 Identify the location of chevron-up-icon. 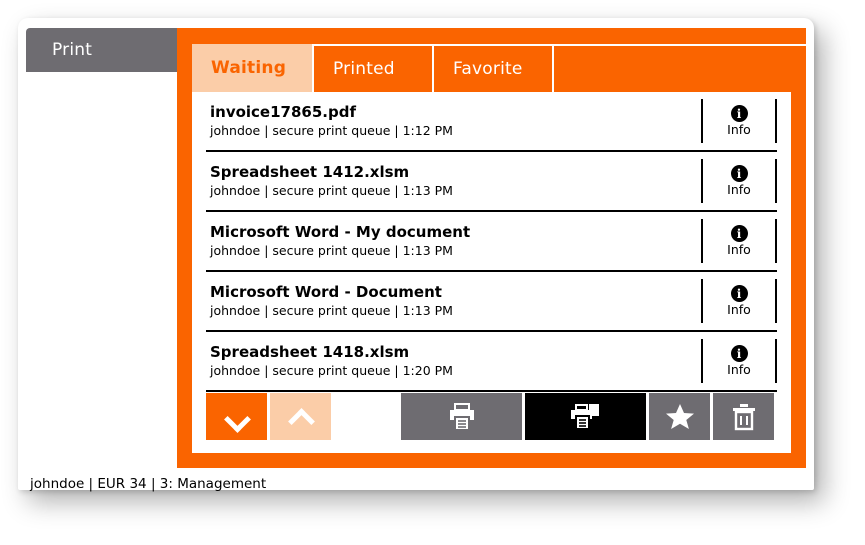
(301, 417).